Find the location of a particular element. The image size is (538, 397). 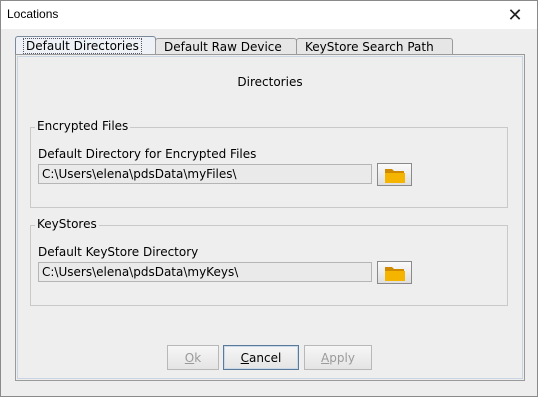

tab-label: KeyStore Search Path is located at coordinates (369, 47).